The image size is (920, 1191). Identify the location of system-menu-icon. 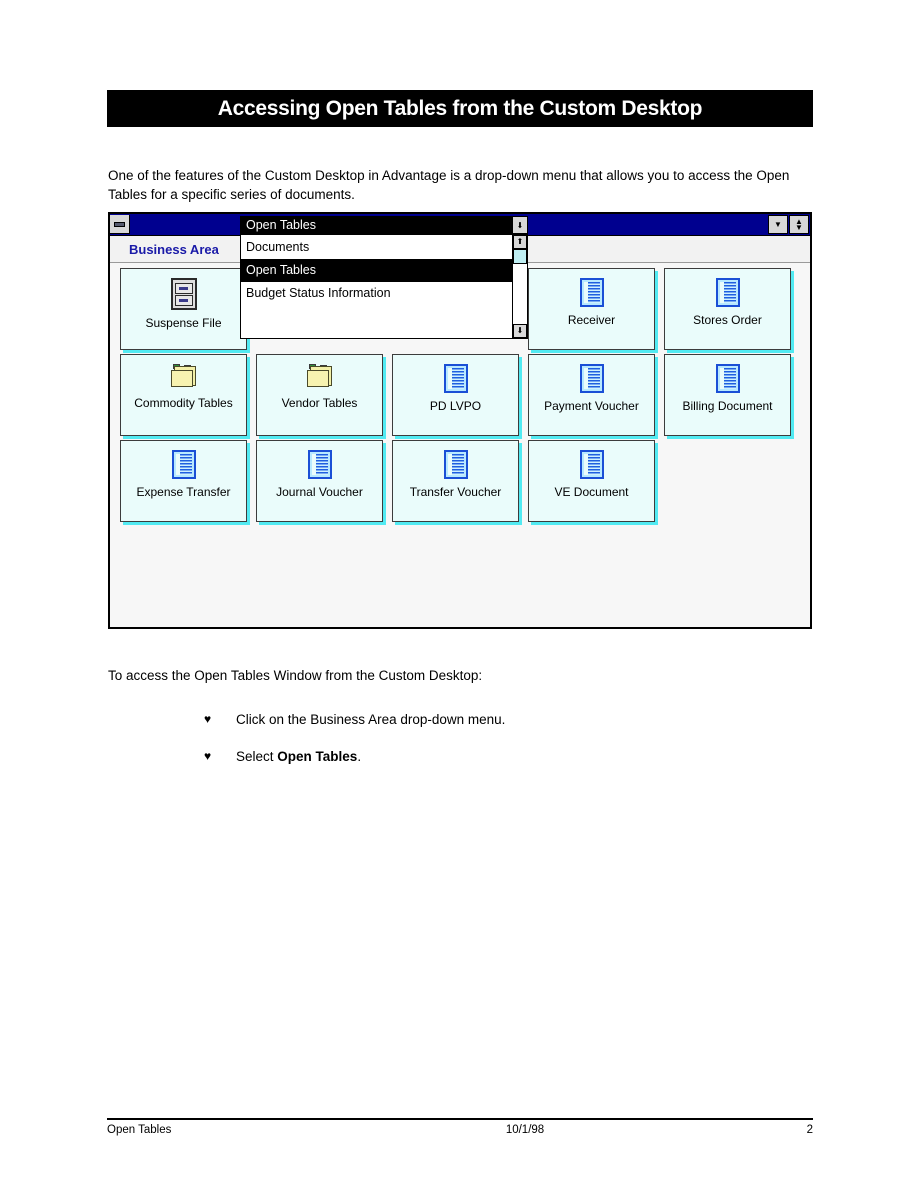
(119, 224).